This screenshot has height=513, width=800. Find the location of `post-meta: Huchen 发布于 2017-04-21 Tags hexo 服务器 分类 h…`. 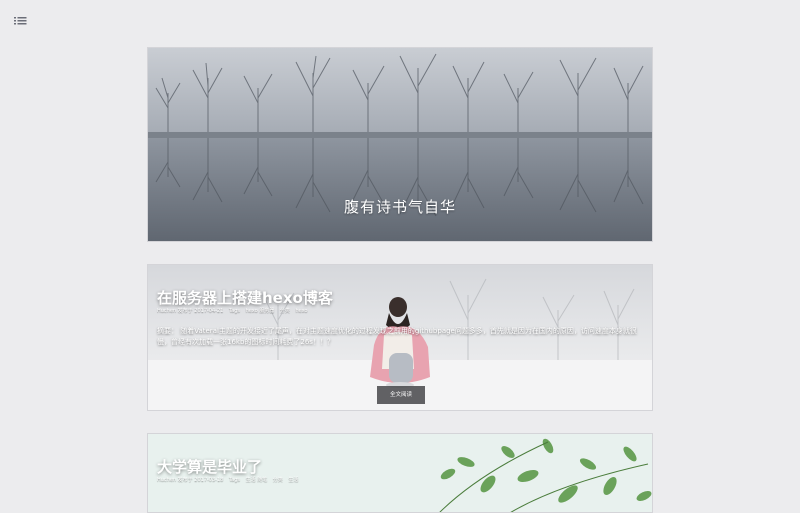

post-meta: Huchen 发布于 2017-04-21 Tags hexo 服务器 分类 h… is located at coordinates (234, 310).